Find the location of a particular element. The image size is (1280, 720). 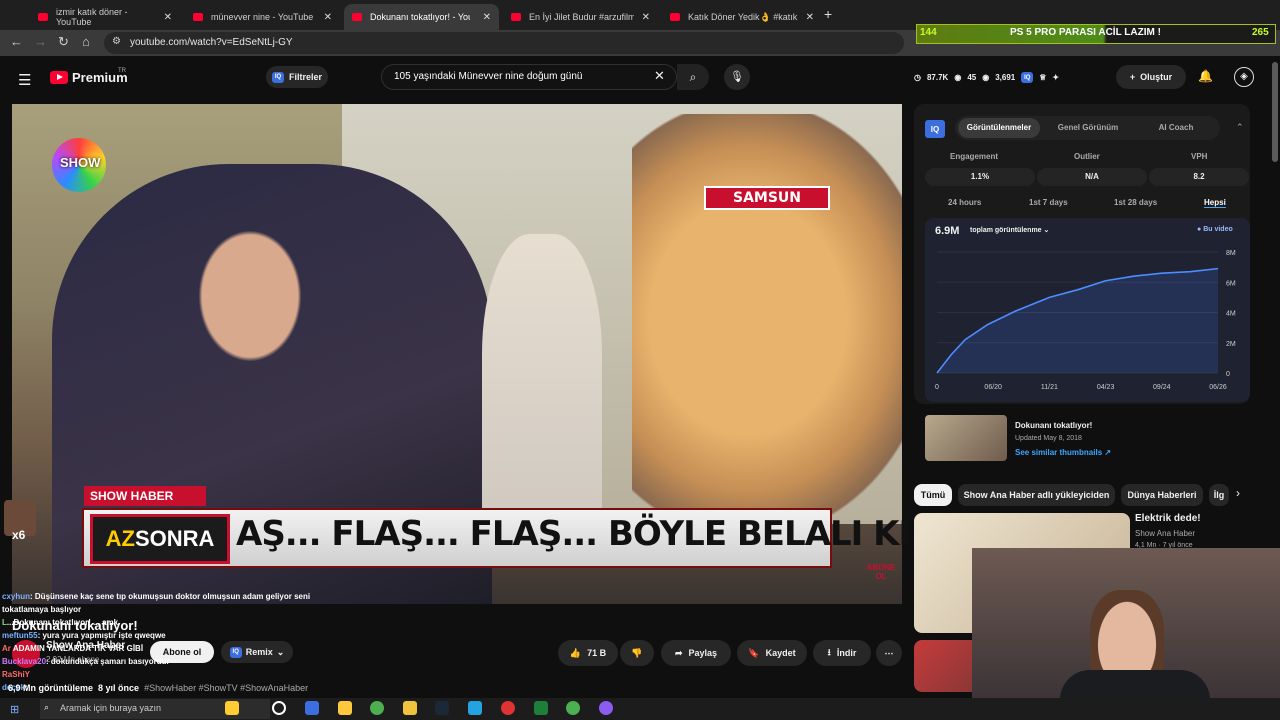

related-thumbnail is located at coordinates (966, 438).